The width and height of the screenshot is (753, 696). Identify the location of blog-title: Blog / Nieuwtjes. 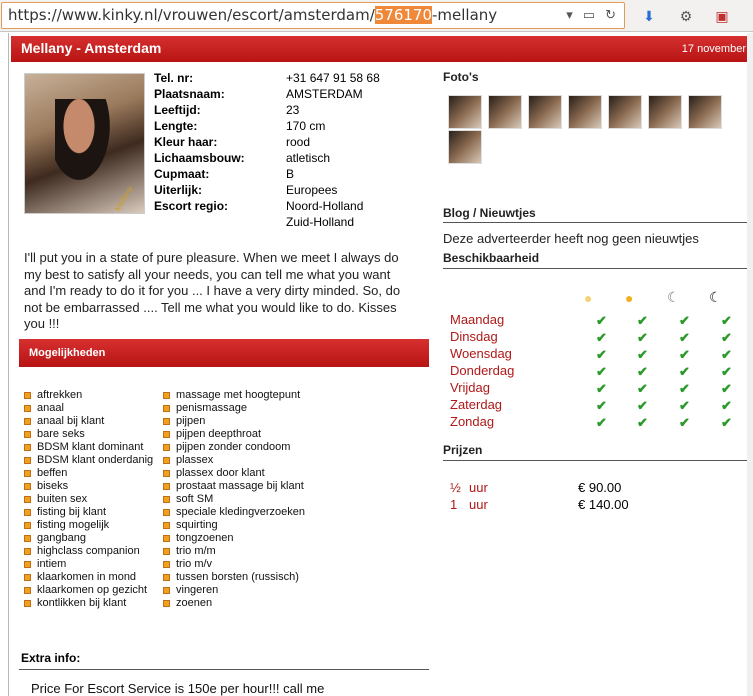
(489, 213).